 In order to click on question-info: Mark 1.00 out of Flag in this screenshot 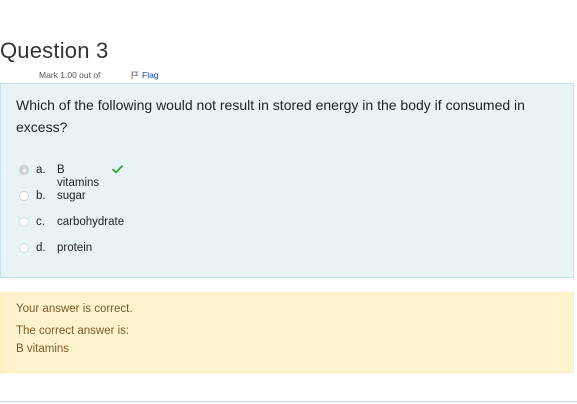, I will do `click(89, 76)`.